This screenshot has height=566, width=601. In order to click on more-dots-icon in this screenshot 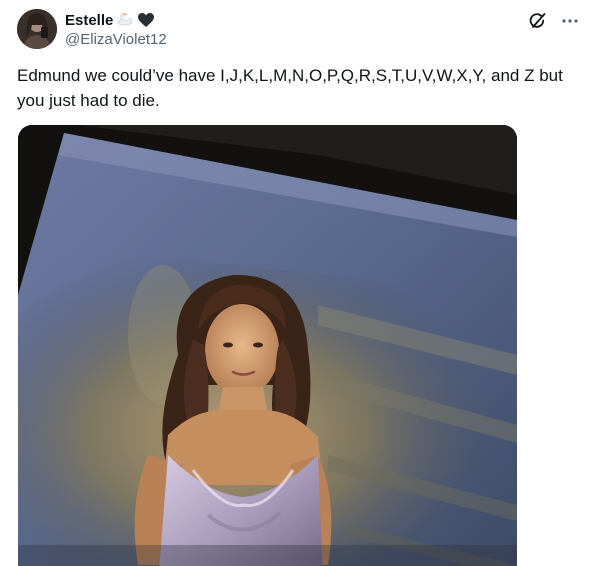, I will do `click(570, 21)`.